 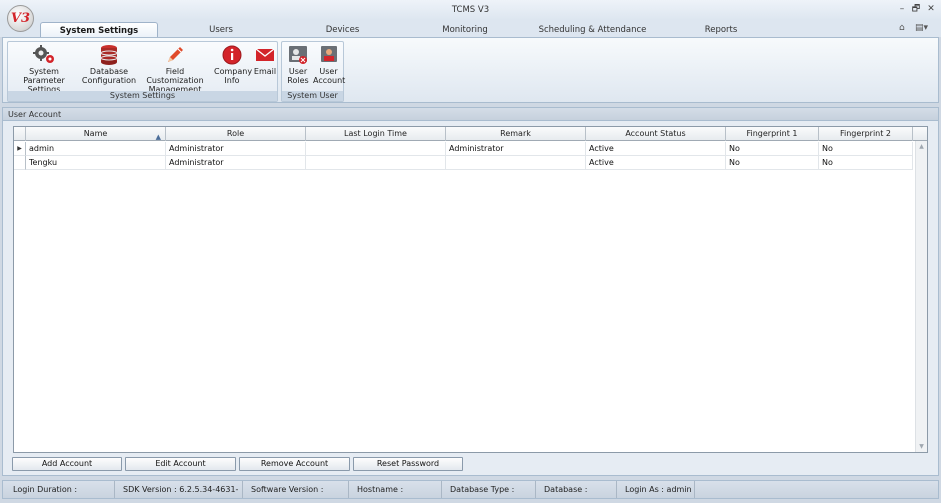 What do you see at coordinates (921, 446) in the screenshot?
I see `scroll-down-icon: ▼` at bounding box center [921, 446].